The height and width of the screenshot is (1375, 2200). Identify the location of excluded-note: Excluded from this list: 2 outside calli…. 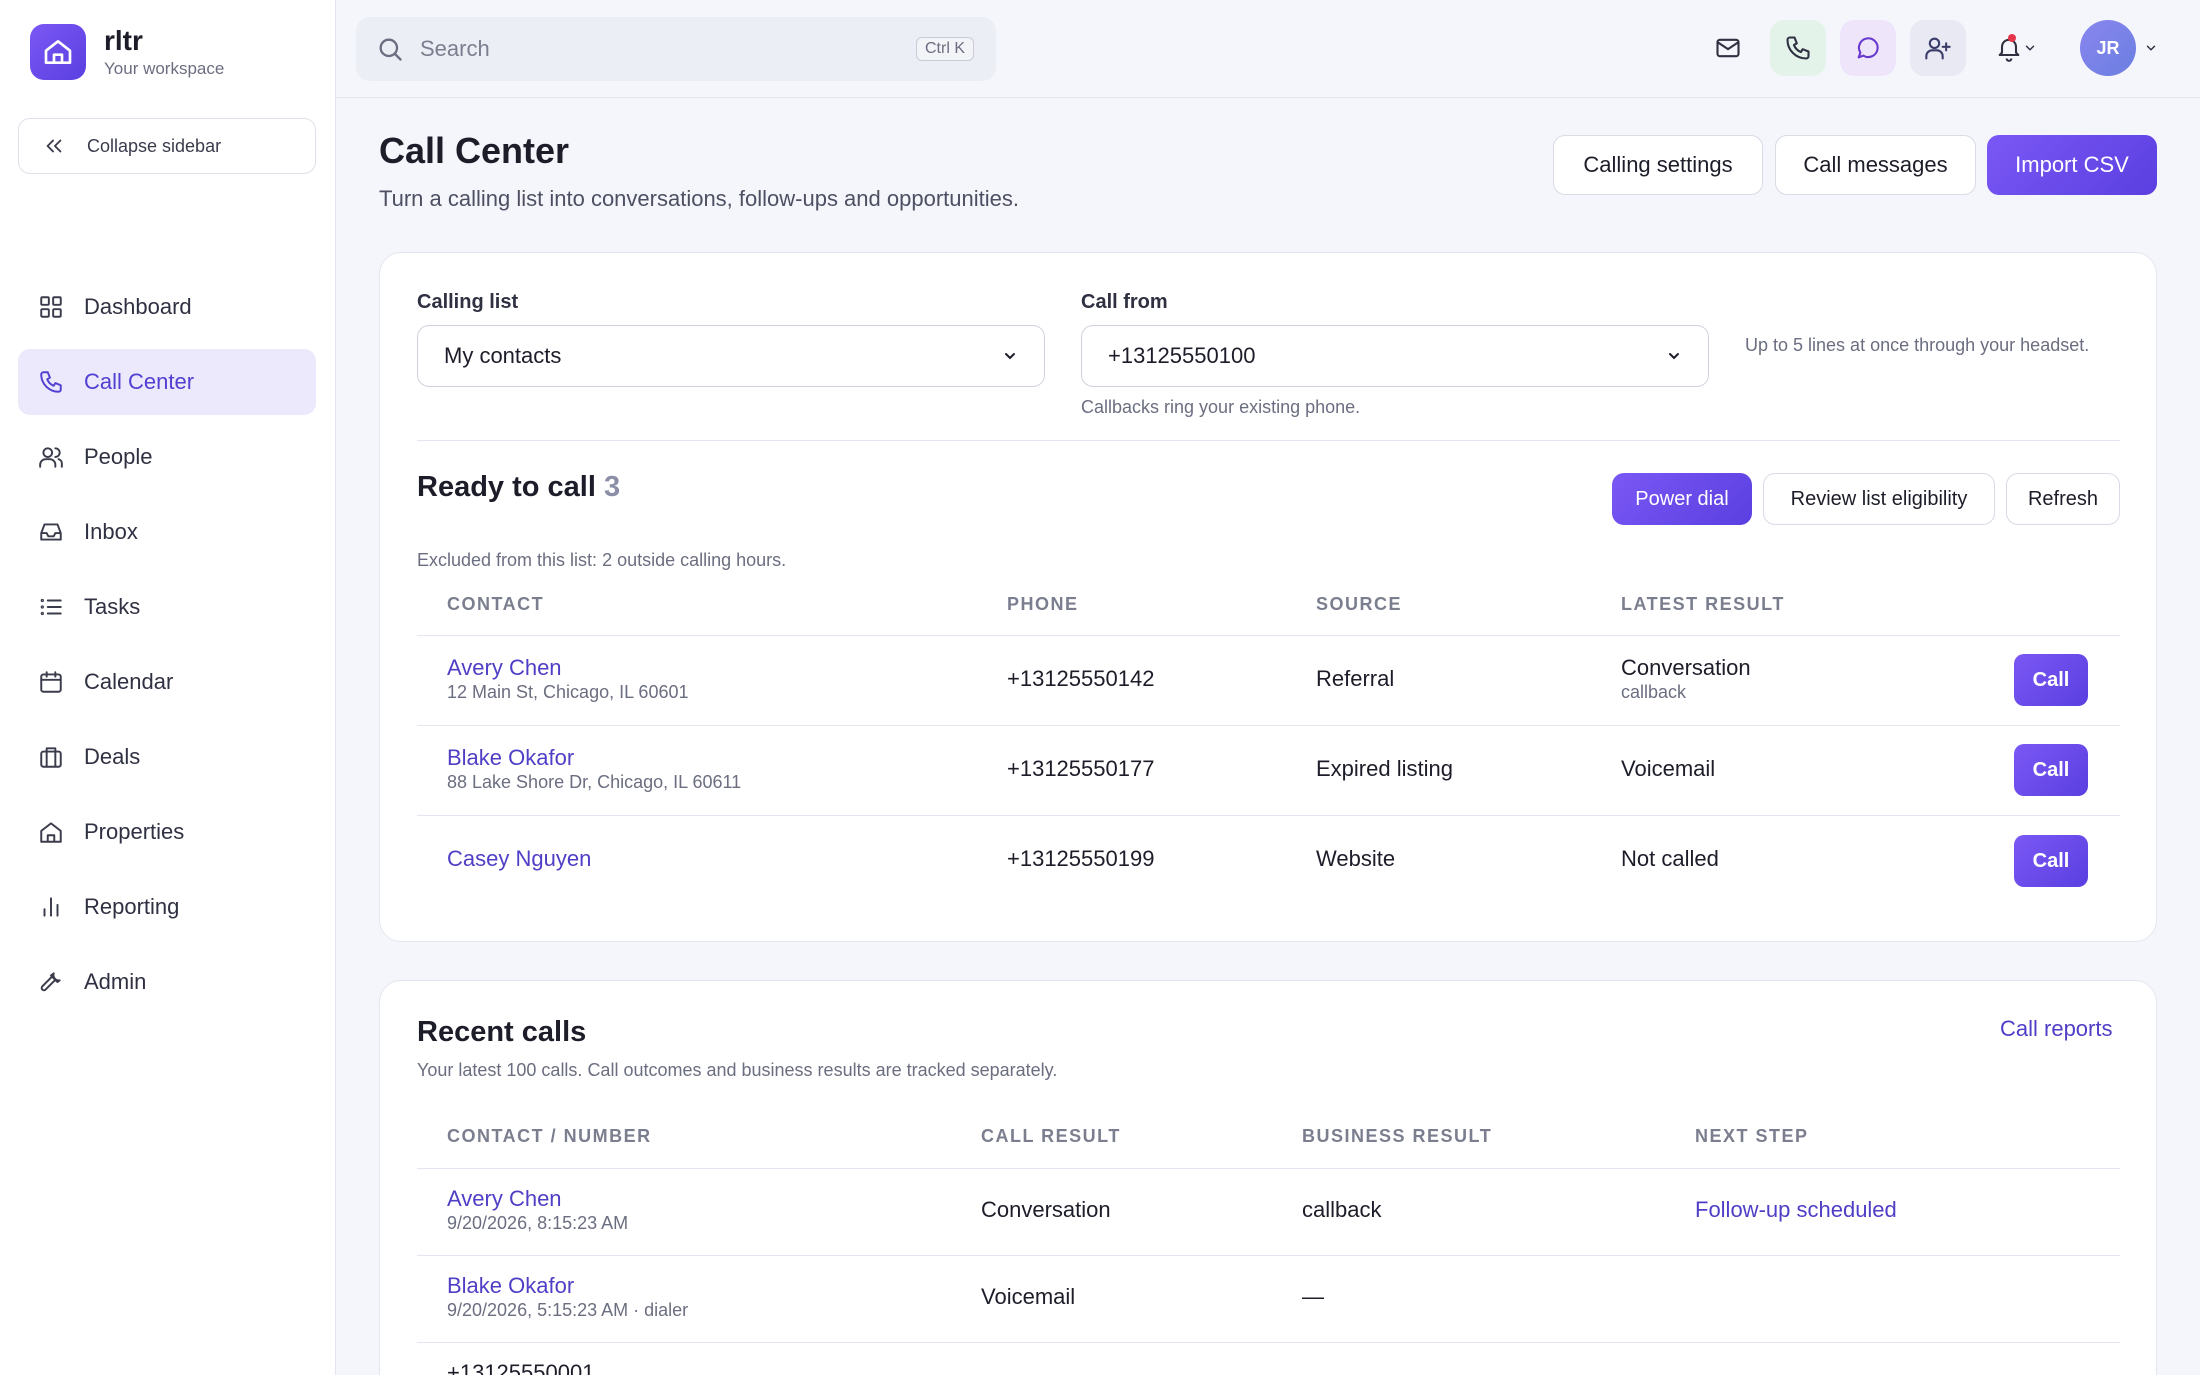
(602, 560).